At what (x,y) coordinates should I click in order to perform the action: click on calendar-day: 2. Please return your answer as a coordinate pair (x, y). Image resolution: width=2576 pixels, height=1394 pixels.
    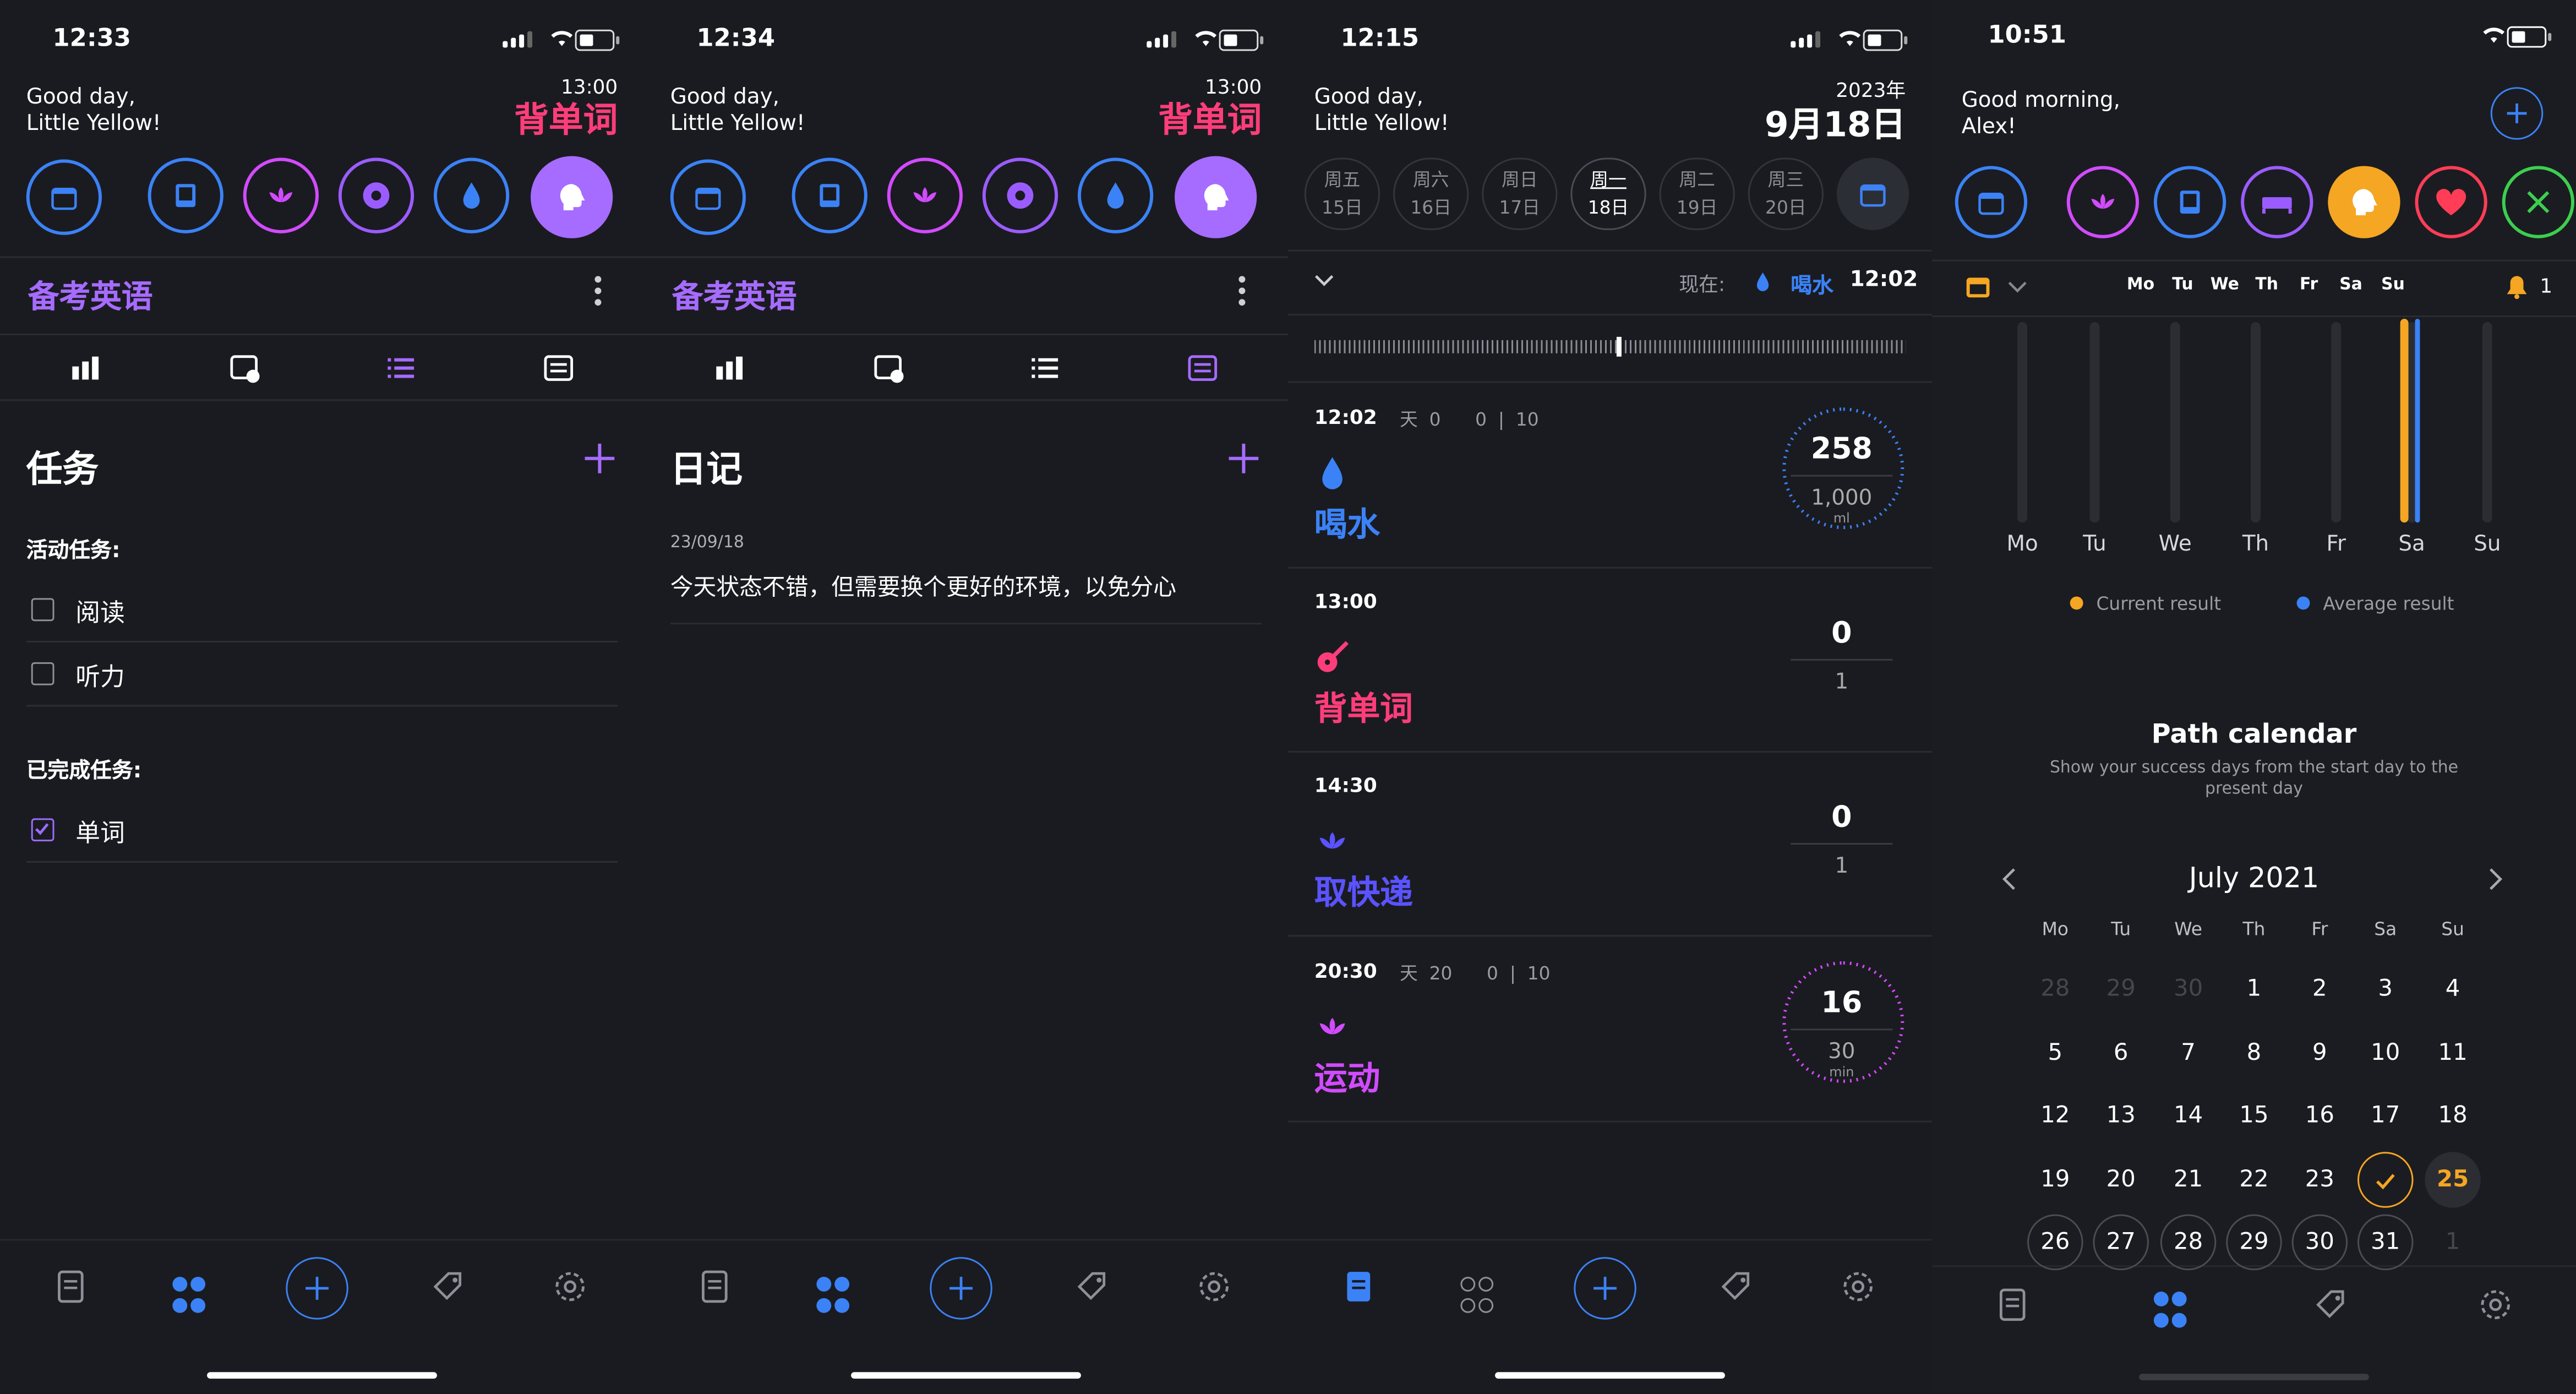
    Looking at the image, I should click on (2320, 989).